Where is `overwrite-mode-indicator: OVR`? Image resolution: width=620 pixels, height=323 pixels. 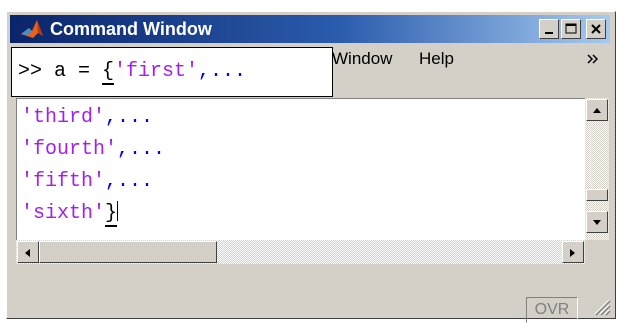
overwrite-mode-indicator: OVR is located at coordinates (552, 310).